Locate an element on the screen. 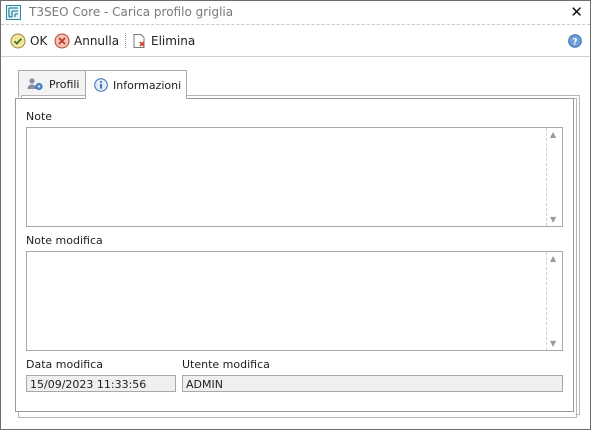 This screenshot has width=591, height=430. utente-modifica-field: ADMIN is located at coordinates (372, 383).